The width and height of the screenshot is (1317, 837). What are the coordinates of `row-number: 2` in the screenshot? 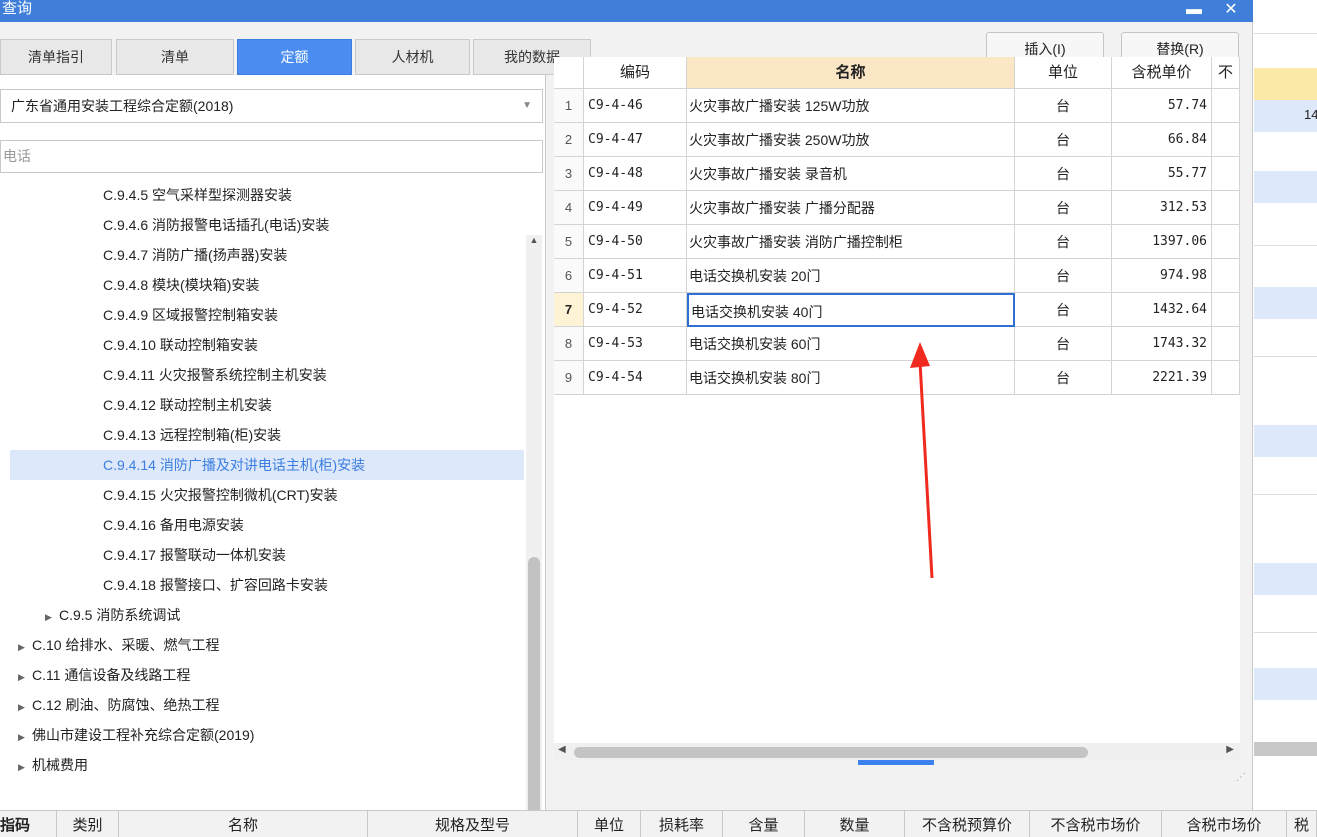 It's located at (569, 140).